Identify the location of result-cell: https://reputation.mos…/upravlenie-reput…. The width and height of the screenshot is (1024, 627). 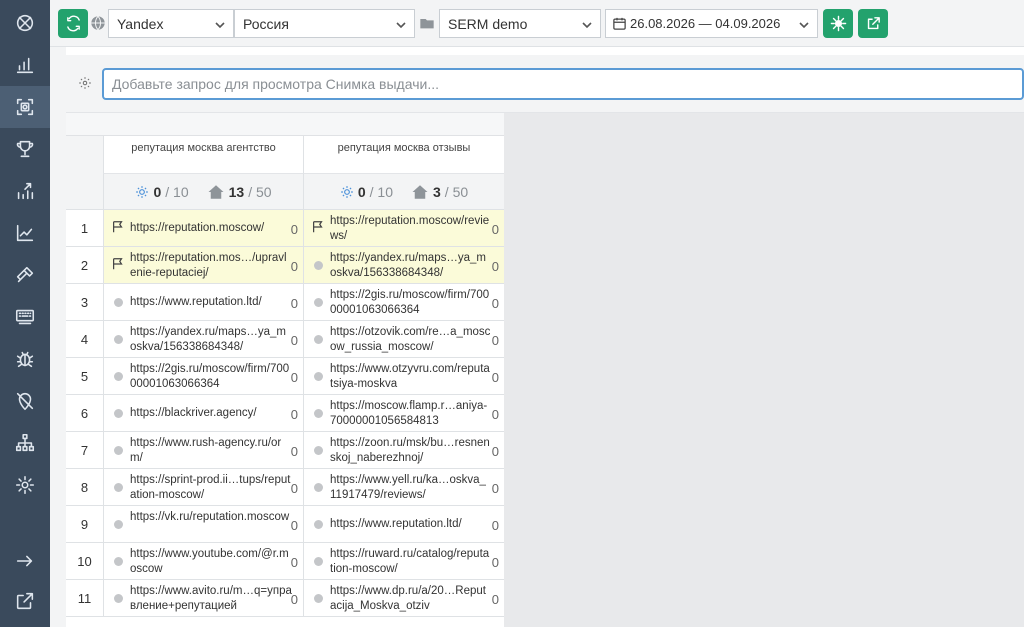
(203, 265).